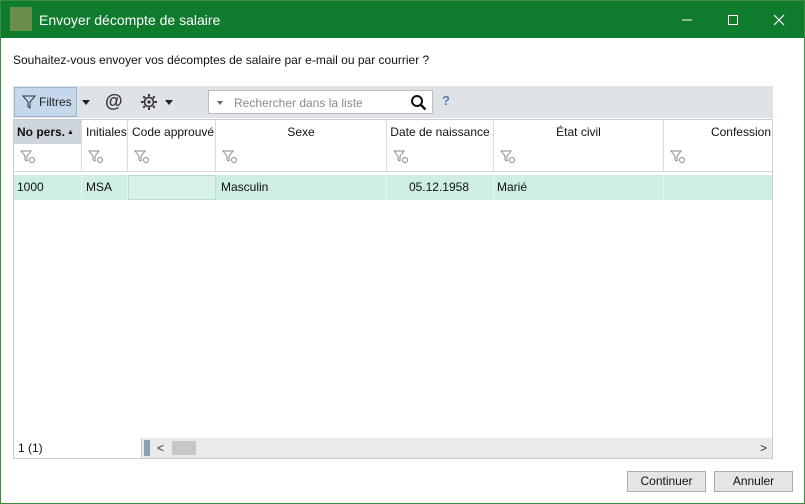 The image size is (805, 504). Describe the element at coordinates (402, 19) in the screenshot. I see `title-bar: Envoyer décompte de salaire` at that location.